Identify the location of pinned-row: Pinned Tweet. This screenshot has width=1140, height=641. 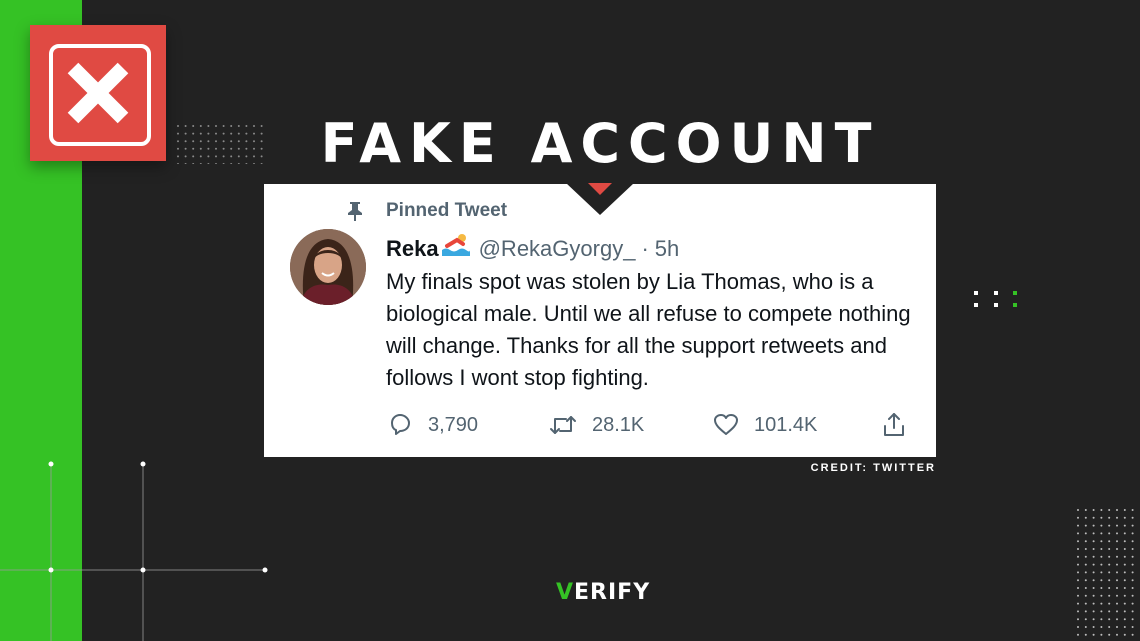
(425, 211).